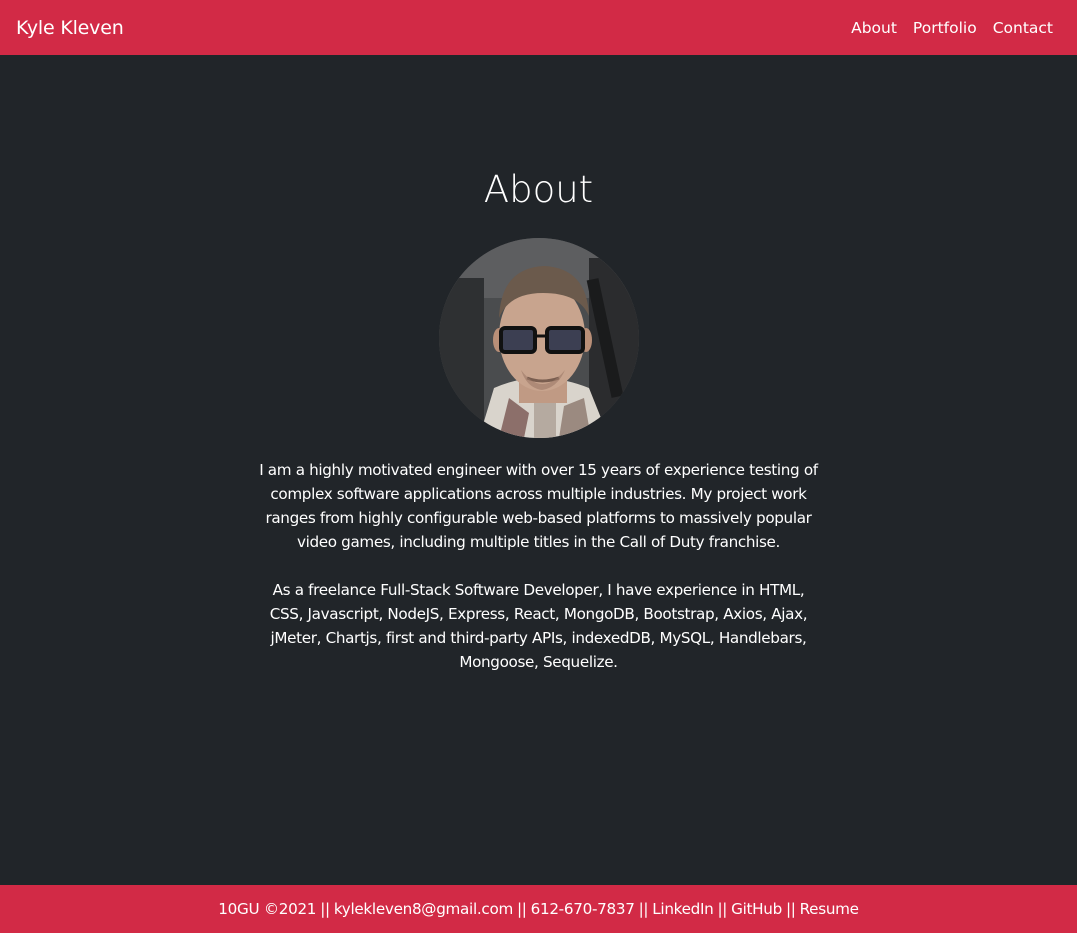 The height and width of the screenshot is (933, 1077). I want to click on top-navbar: Kyle Kleven About Portfolio Contact, so click(538, 27).